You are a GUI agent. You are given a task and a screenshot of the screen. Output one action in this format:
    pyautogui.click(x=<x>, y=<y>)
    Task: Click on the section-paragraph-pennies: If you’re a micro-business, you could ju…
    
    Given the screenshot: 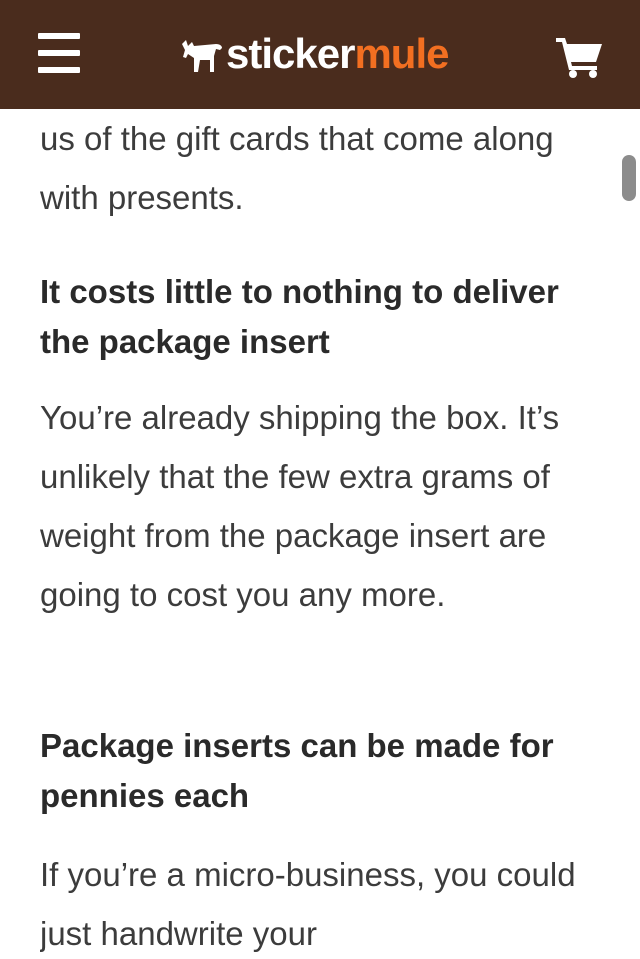 What is the action you would take?
    pyautogui.click(x=308, y=904)
    